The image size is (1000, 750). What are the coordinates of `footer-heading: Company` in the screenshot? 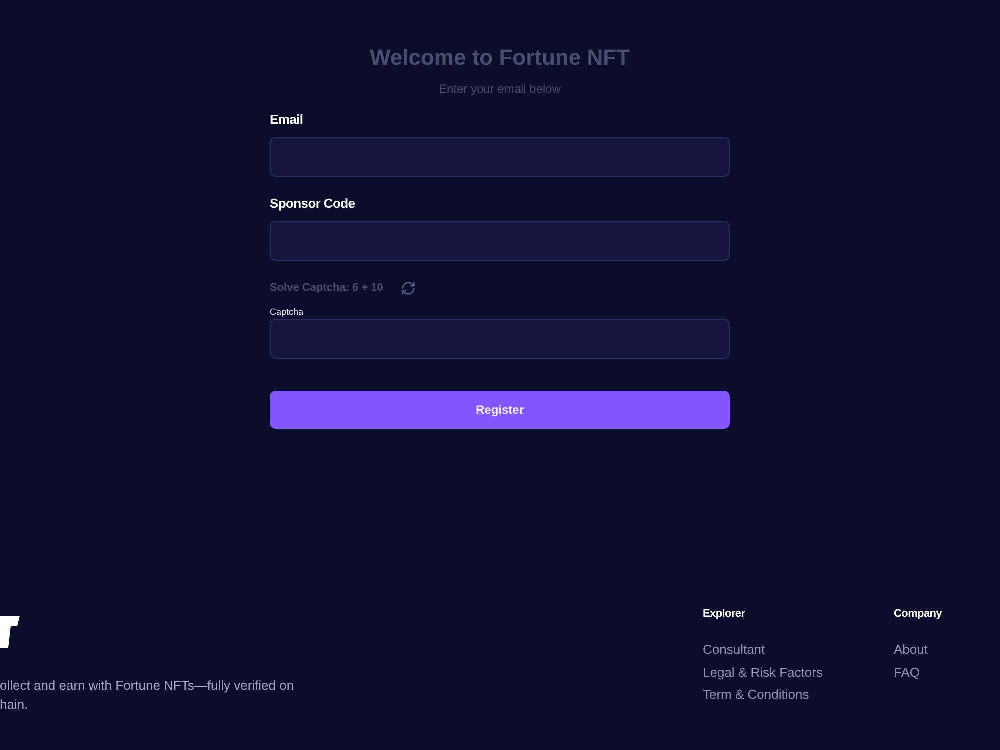 It's located at (919, 614).